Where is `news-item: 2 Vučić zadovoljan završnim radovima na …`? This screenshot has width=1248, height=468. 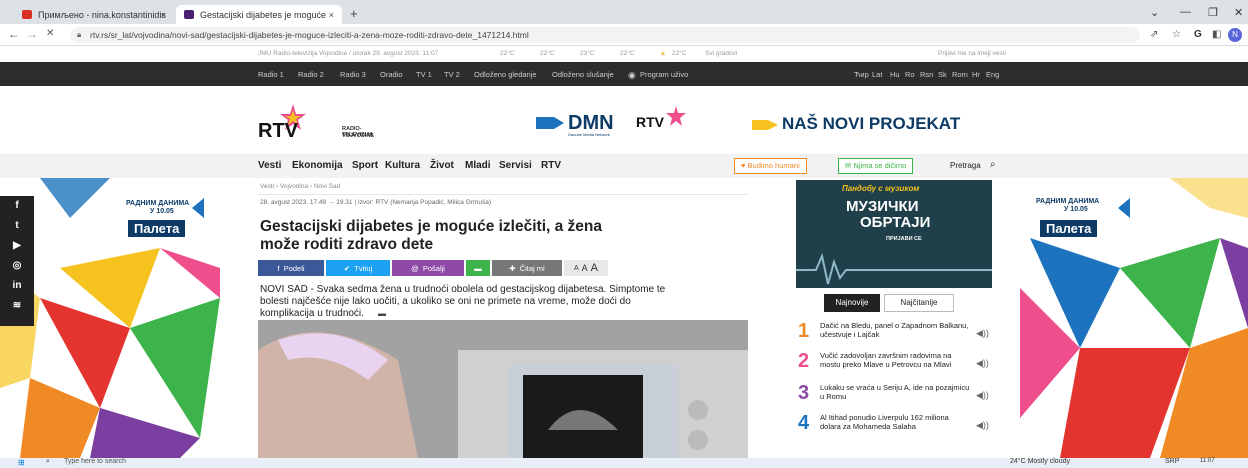 news-item: 2 Vučić zadovoljan završnim radovima na … is located at coordinates (898, 365).